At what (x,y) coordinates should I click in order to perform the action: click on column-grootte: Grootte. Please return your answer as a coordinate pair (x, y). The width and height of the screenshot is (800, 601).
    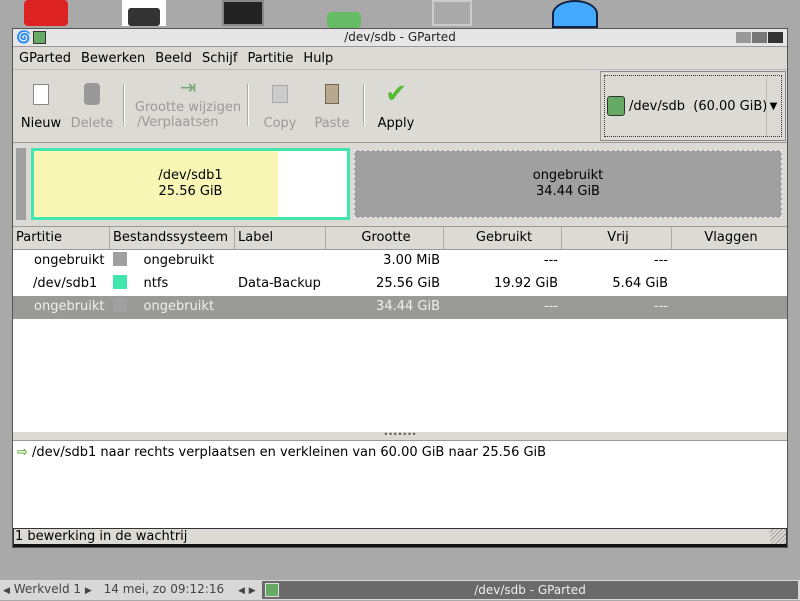
    Looking at the image, I should click on (385, 238).